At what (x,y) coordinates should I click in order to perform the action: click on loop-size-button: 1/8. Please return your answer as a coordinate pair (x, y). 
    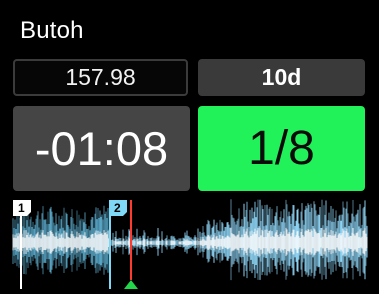
    Looking at the image, I should click on (281, 148).